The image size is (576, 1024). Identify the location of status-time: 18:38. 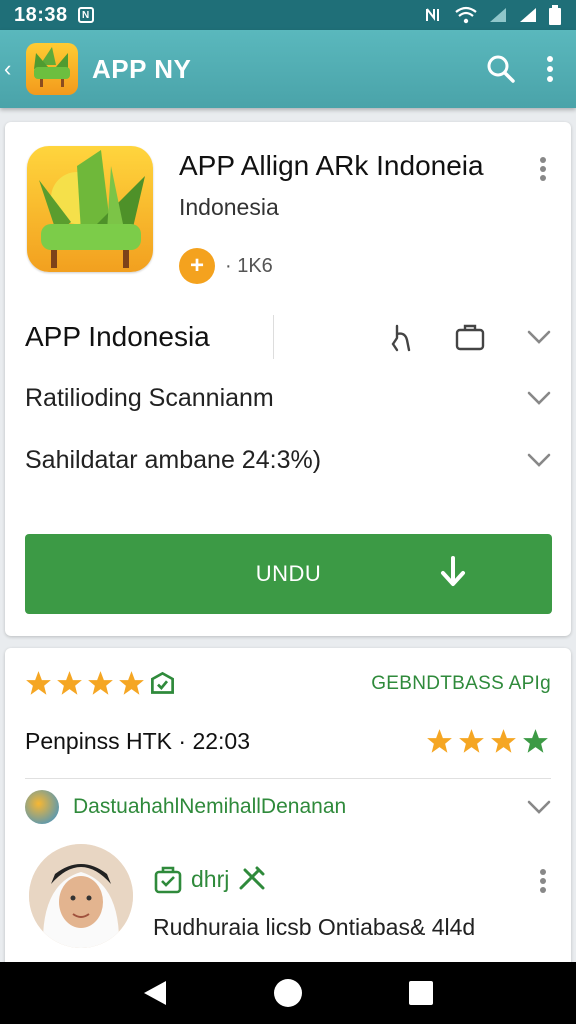
(41, 14).